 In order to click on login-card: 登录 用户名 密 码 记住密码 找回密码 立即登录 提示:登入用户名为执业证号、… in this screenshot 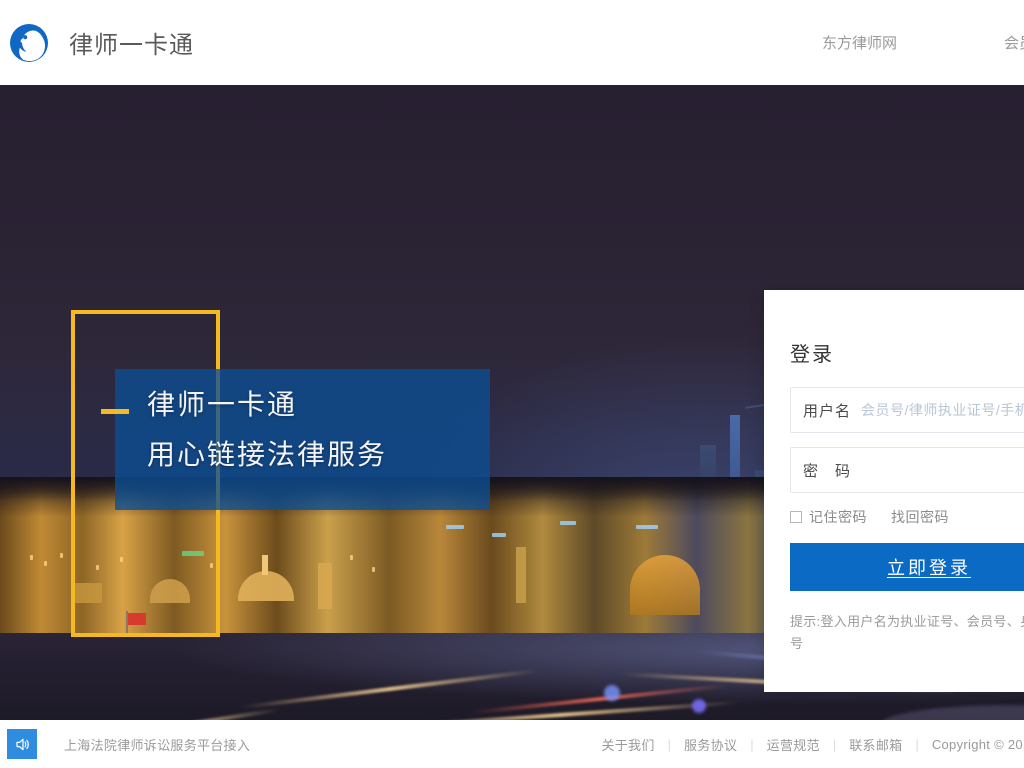, I will do `click(894, 491)`.